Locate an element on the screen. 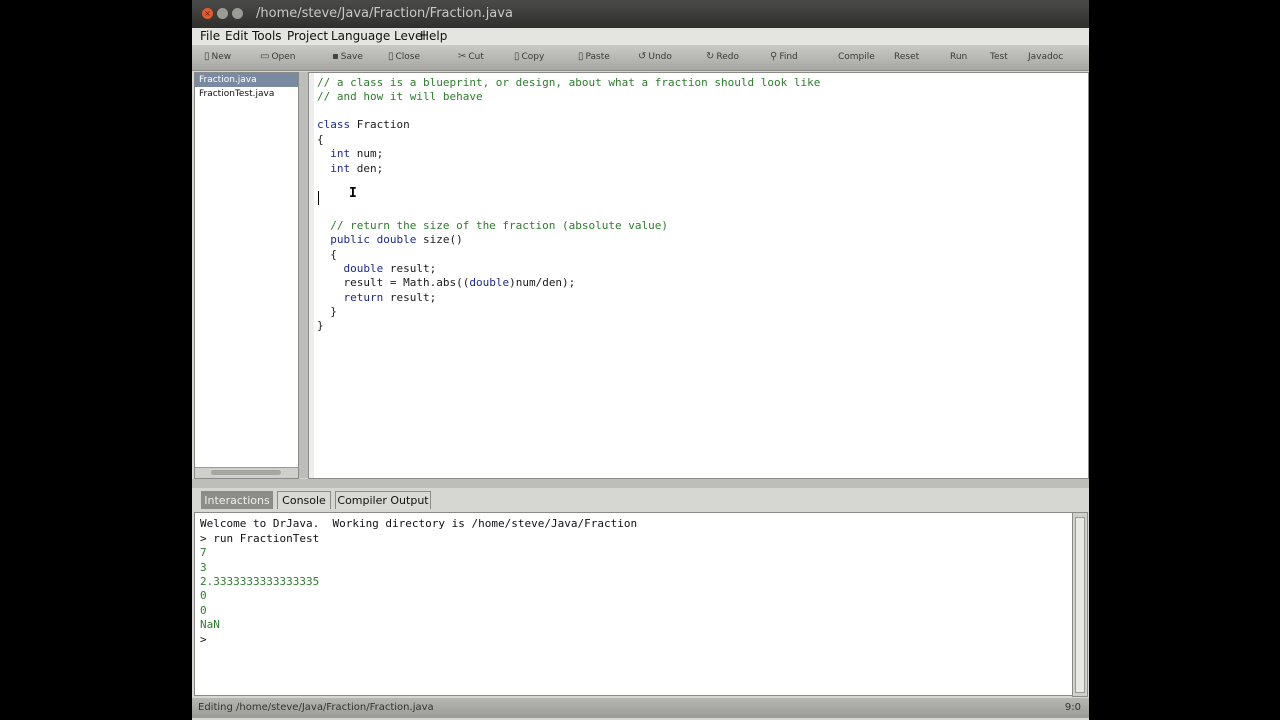 This screenshot has height=720, width=1280. vertical-splitter is located at coordinates (303, 275).